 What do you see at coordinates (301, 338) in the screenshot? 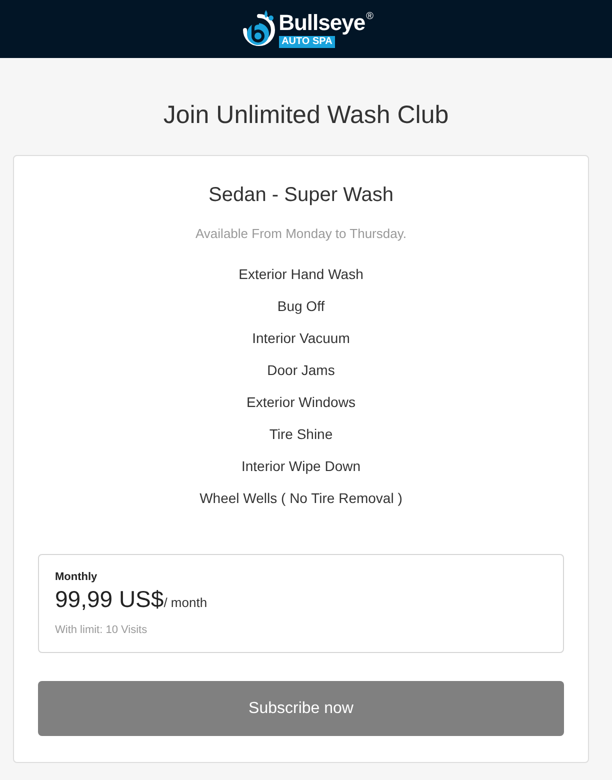
I see `feature-item: Interior Vacuum` at bounding box center [301, 338].